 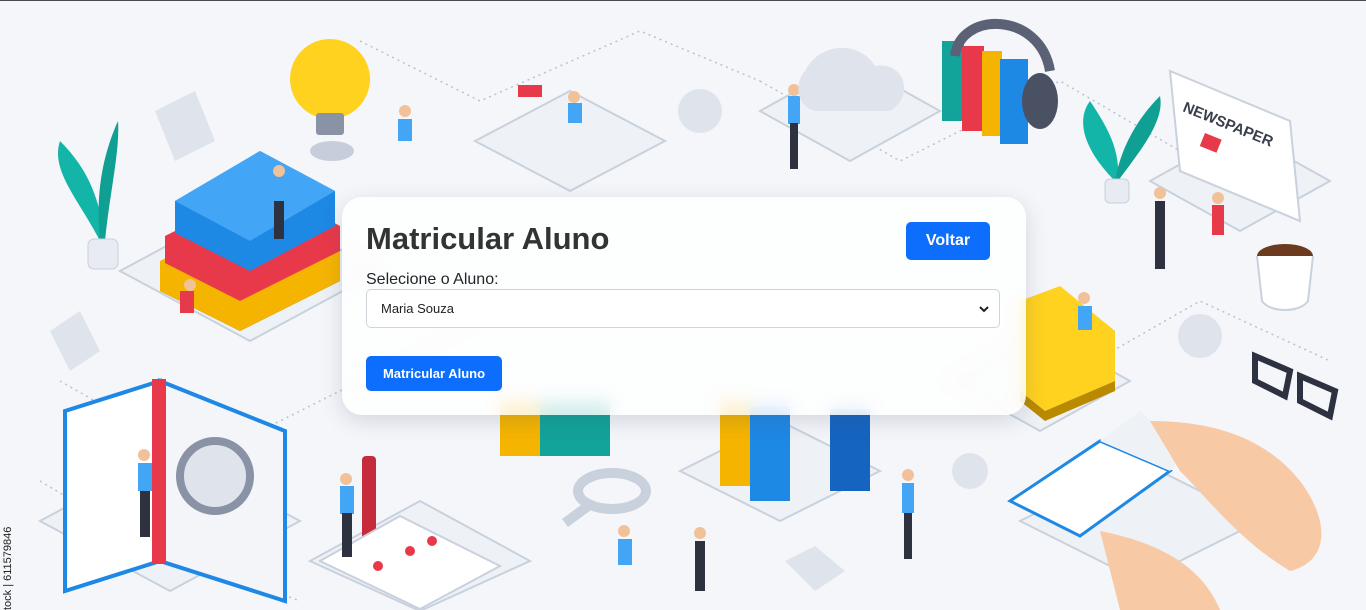 What do you see at coordinates (1285, 277) in the screenshot?
I see `coffee-cup` at bounding box center [1285, 277].